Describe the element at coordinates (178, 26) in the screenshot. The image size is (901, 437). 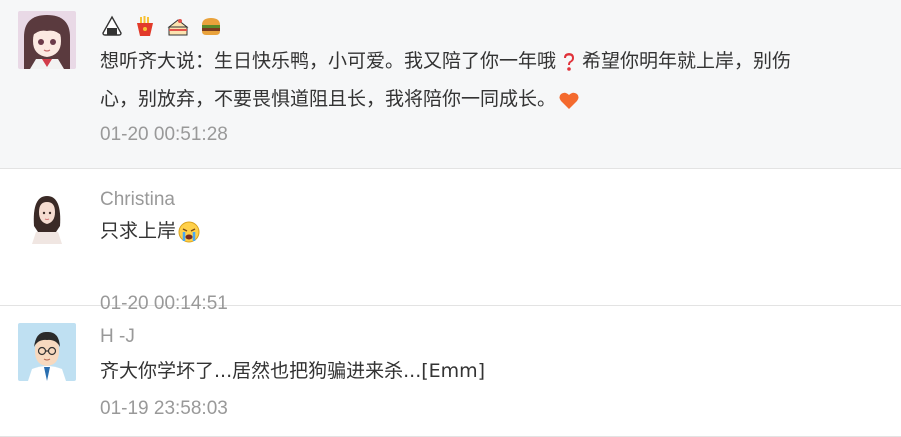
I see `cake-icon` at that location.